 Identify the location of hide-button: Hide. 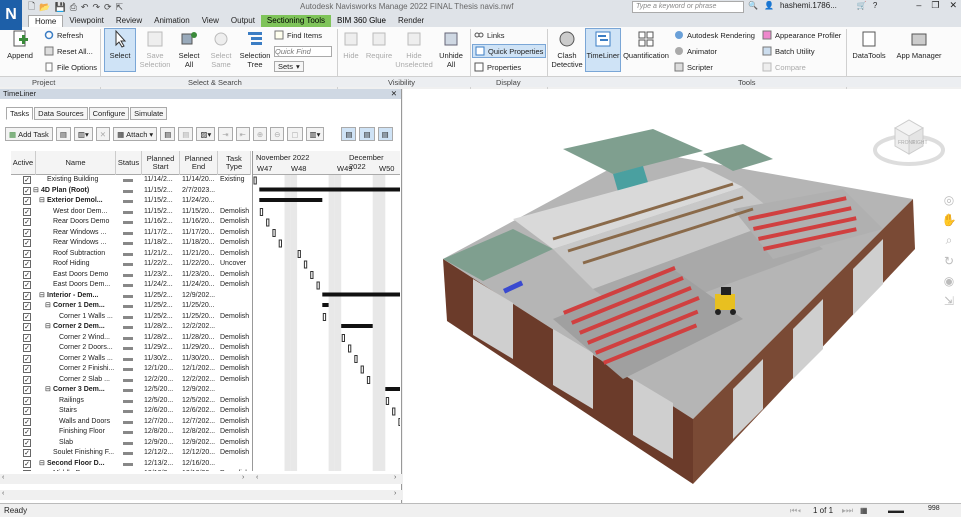
(351, 44).